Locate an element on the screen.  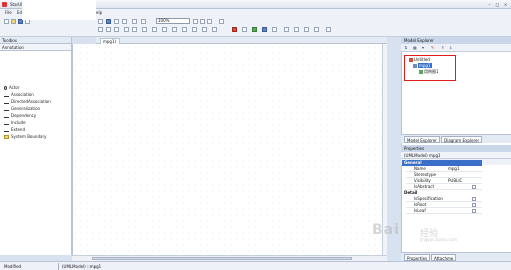
show-all-icon is located at coordinates (296, 29).